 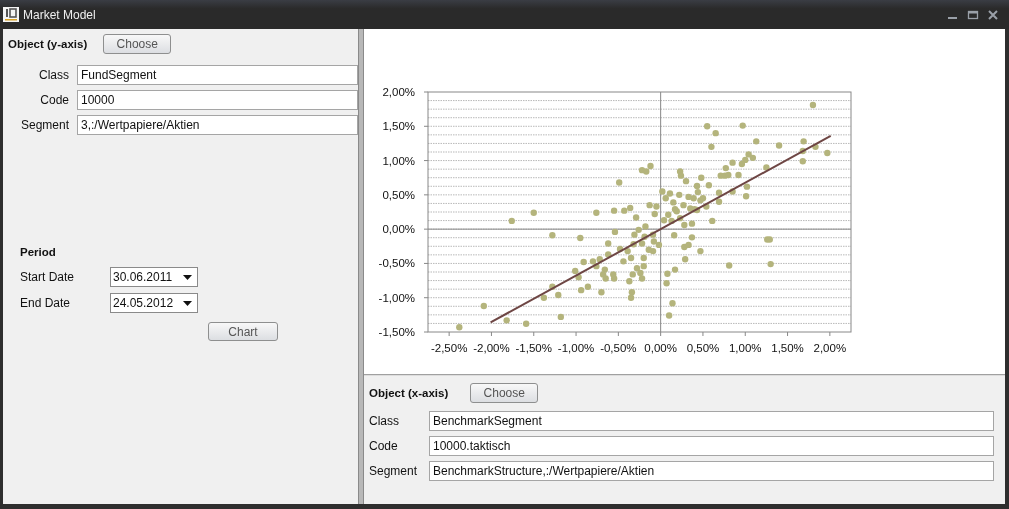 What do you see at coordinates (154, 303) in the screenshot?
I see `date-dropdown: 24.05.2012` at bounding box center [154, 303].